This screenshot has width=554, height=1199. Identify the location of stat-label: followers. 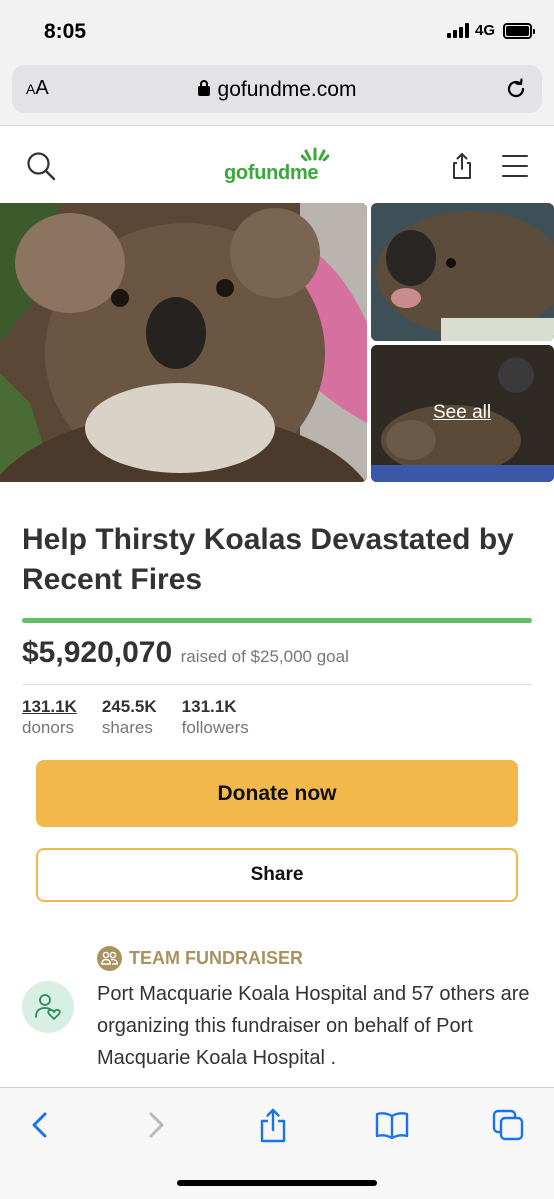
(215, 727).